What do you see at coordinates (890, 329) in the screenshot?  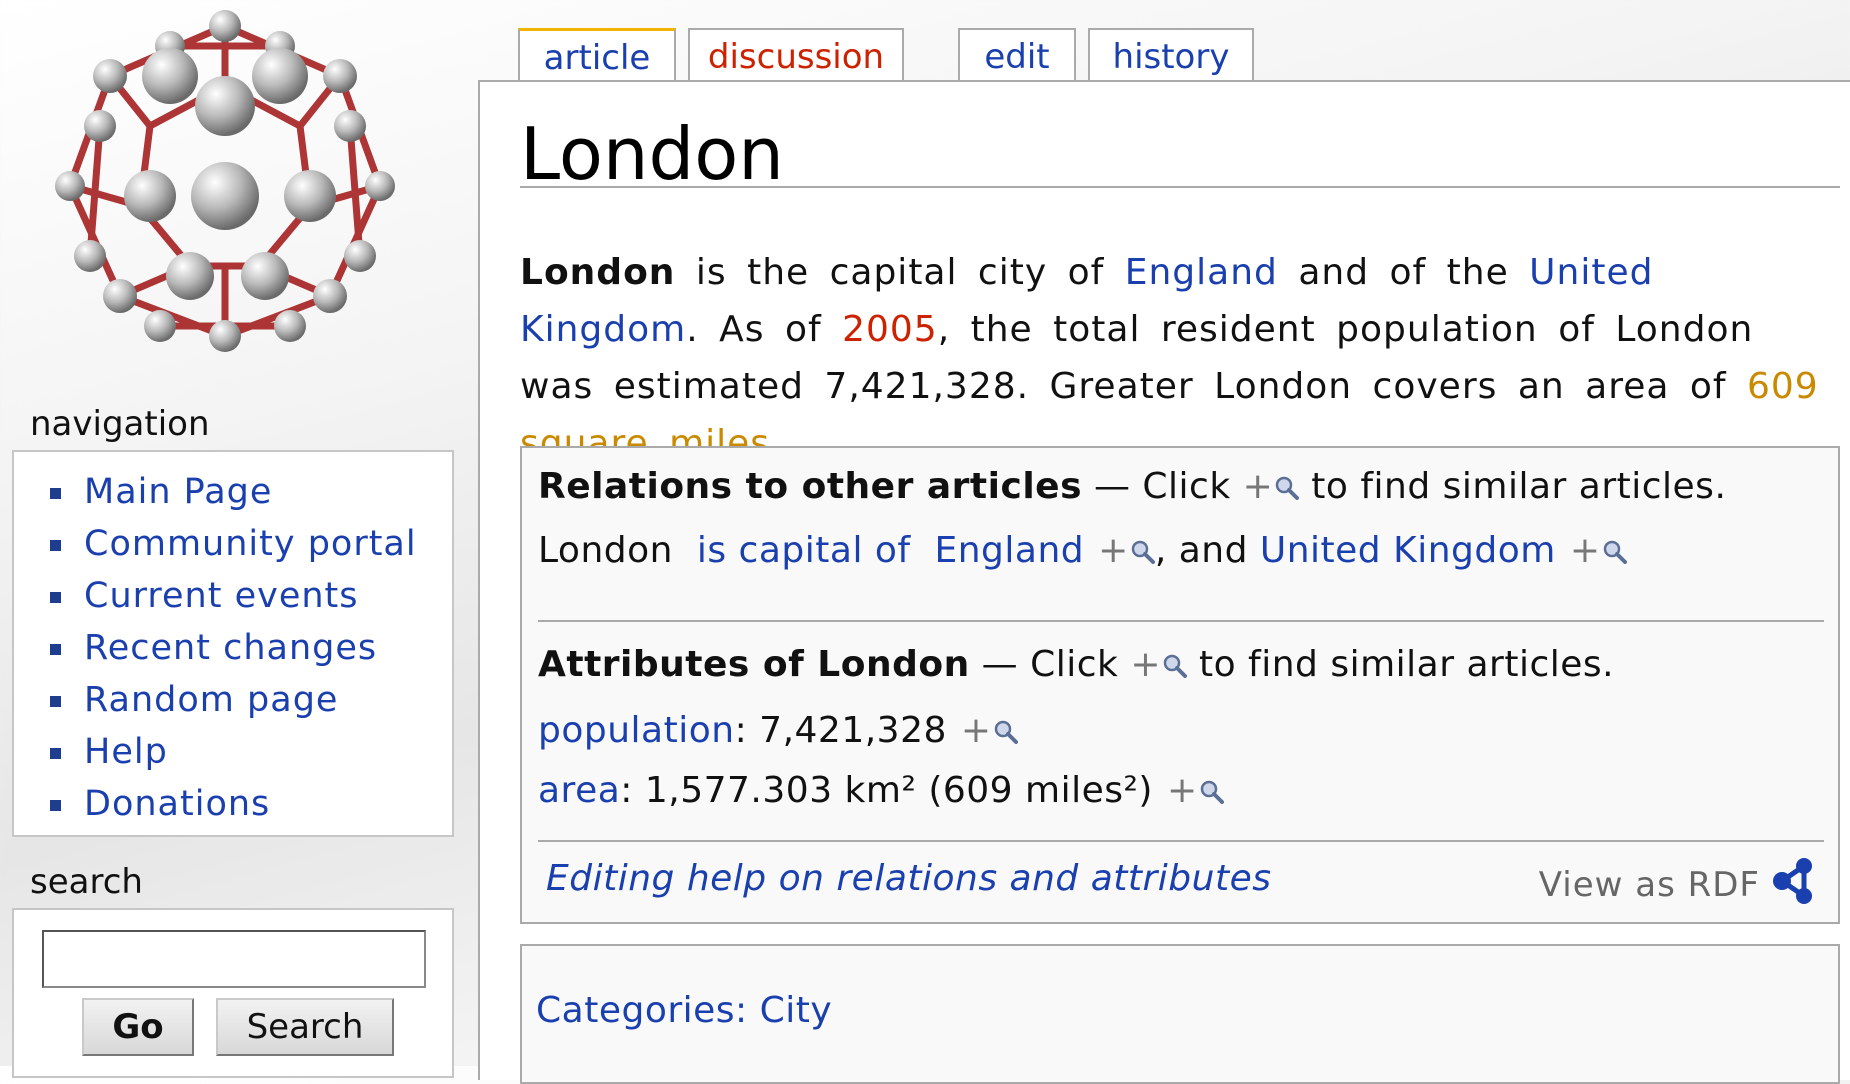 I see `link-2005: 2005` at bounding box center [890, 329].